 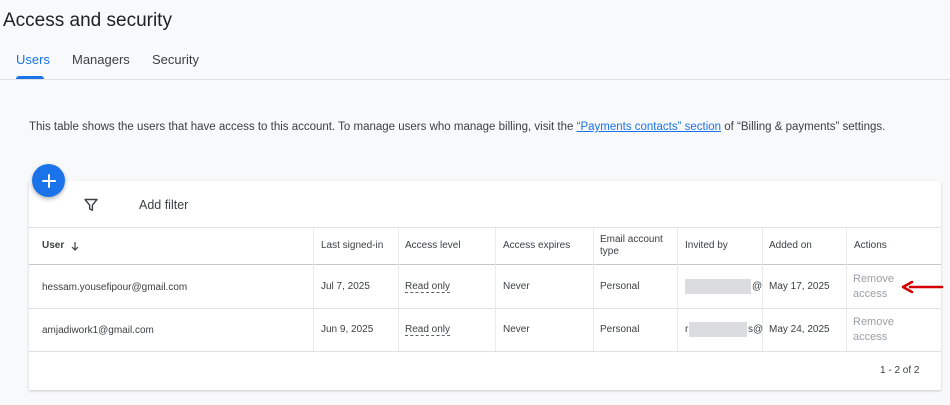 What do you see at coordinates (790, 246) in the screenshot?
I see `column-header-added-on: Added on` at bounding box center [790, 246].